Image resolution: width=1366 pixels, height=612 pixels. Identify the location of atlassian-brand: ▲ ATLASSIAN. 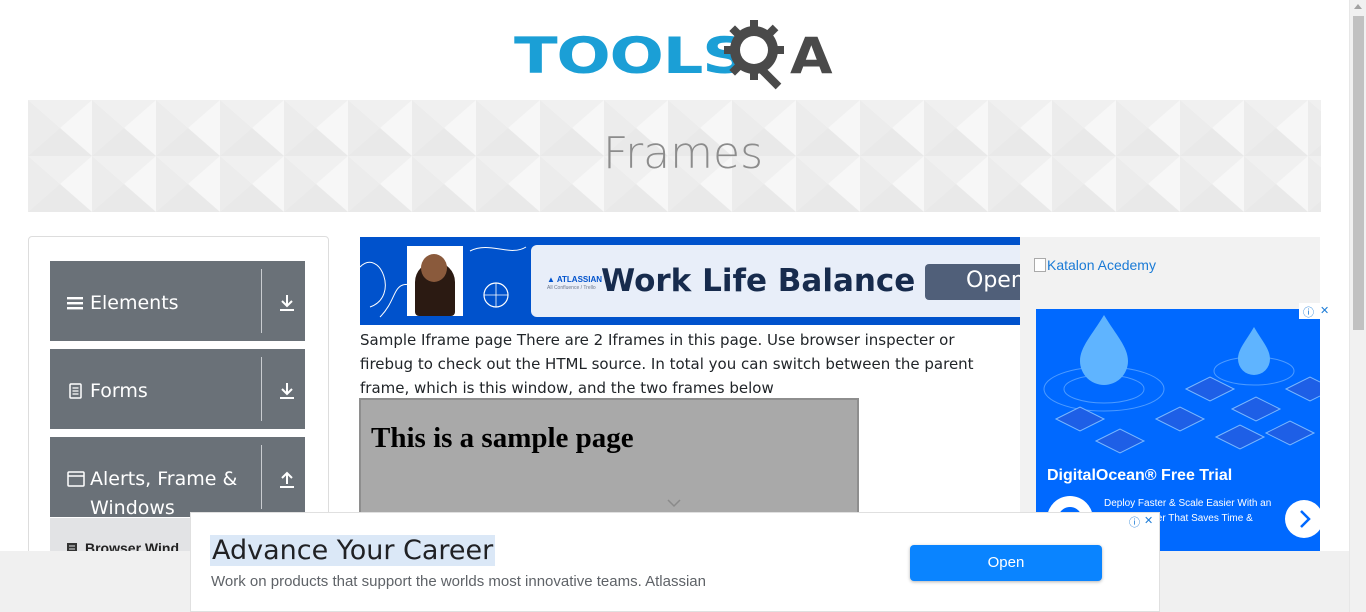
(575, 279).